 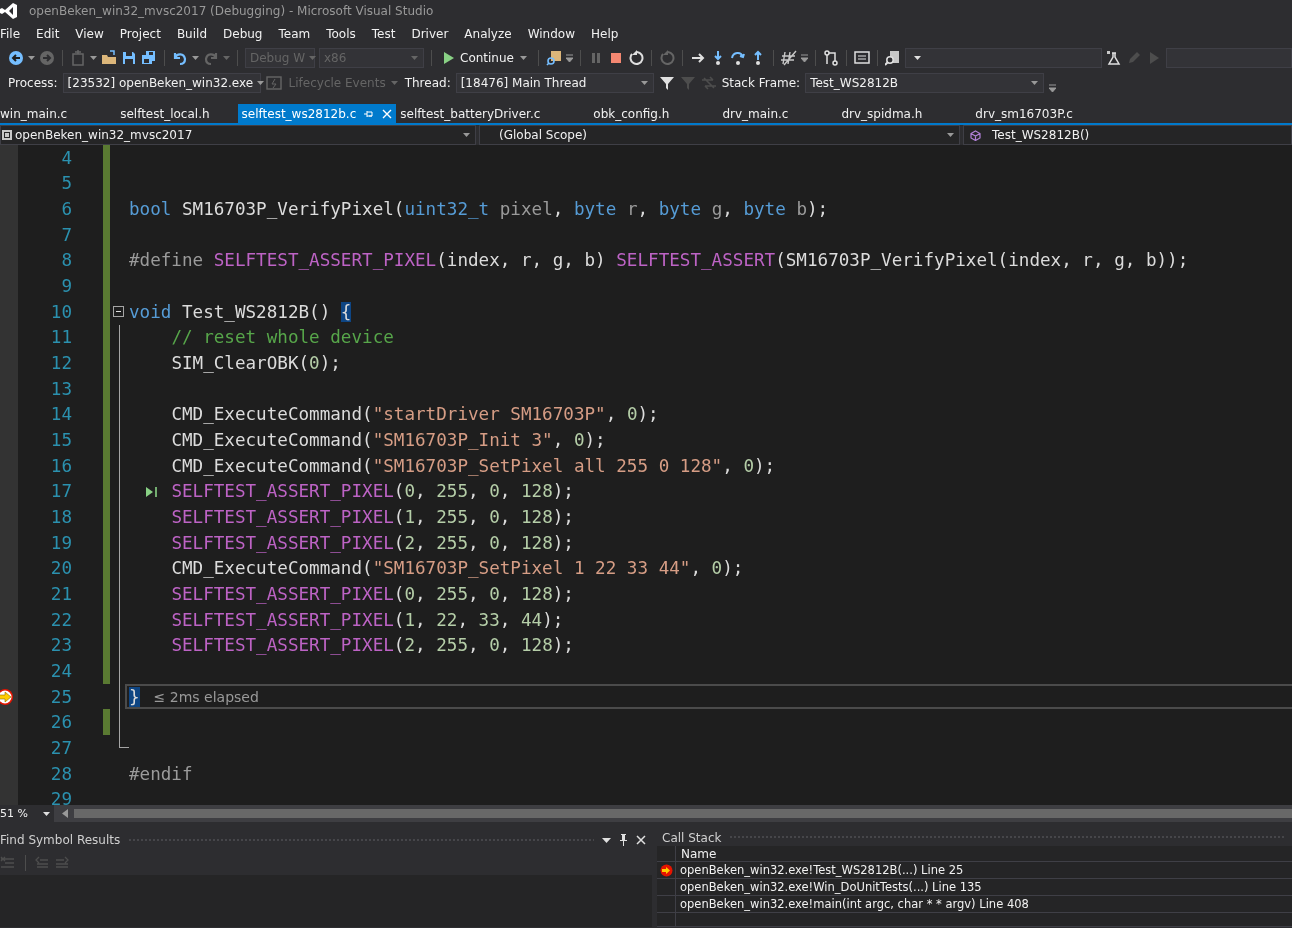 I want to click on code-line: bool SM16703P_VerifyPixel(uint32_t pixel, byte r, byte g, byte b);, so click(x=479, y=209).